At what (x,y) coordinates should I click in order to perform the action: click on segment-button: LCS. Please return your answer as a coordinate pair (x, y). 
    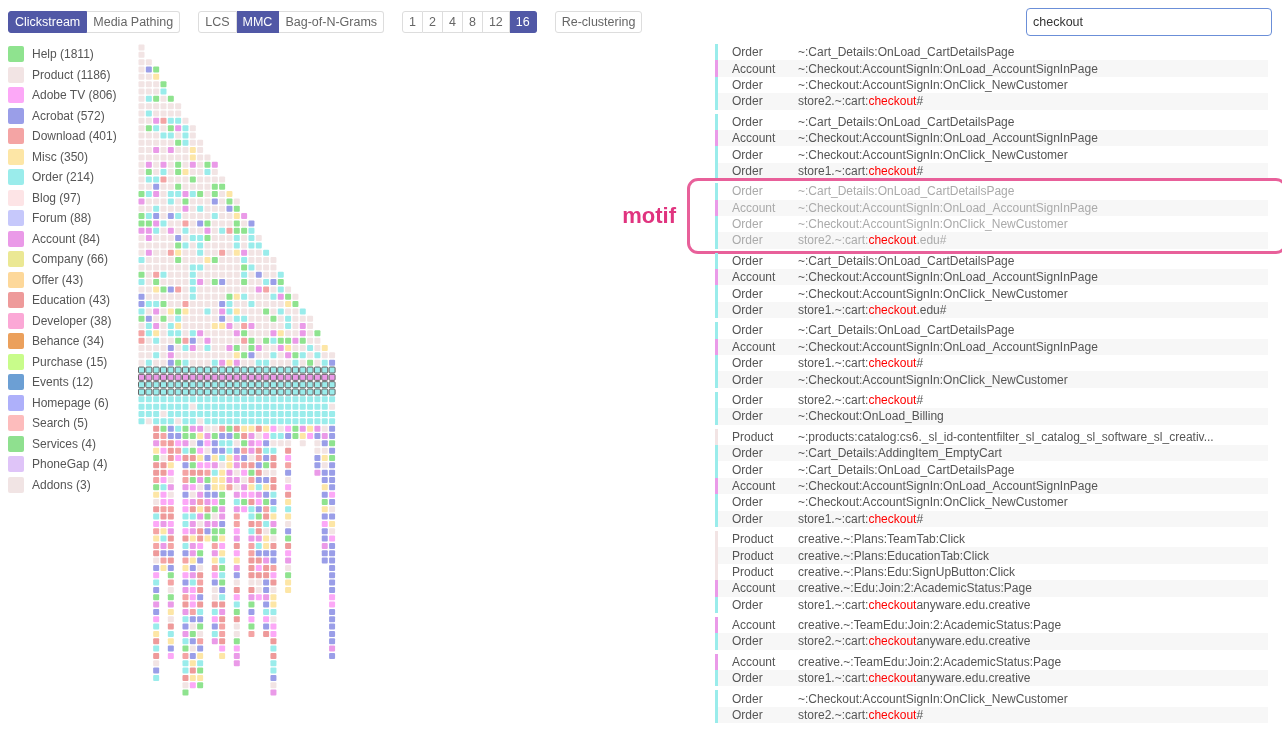
    Looking at the image, I should click on (217, 22).